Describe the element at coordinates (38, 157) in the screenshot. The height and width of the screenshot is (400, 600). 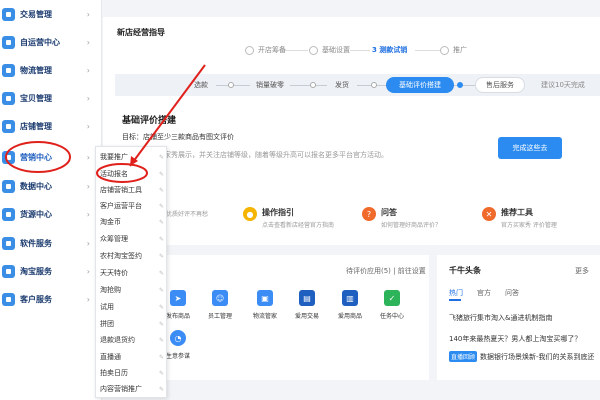
I see `highlight-ellipse-marketing` at that location.